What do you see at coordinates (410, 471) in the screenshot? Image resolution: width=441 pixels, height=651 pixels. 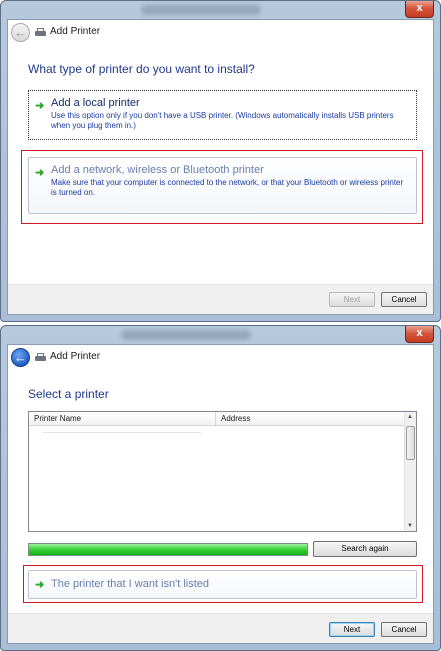 I see `list-scrollbar: ▲ ▼` at bounding box center [410, 471].